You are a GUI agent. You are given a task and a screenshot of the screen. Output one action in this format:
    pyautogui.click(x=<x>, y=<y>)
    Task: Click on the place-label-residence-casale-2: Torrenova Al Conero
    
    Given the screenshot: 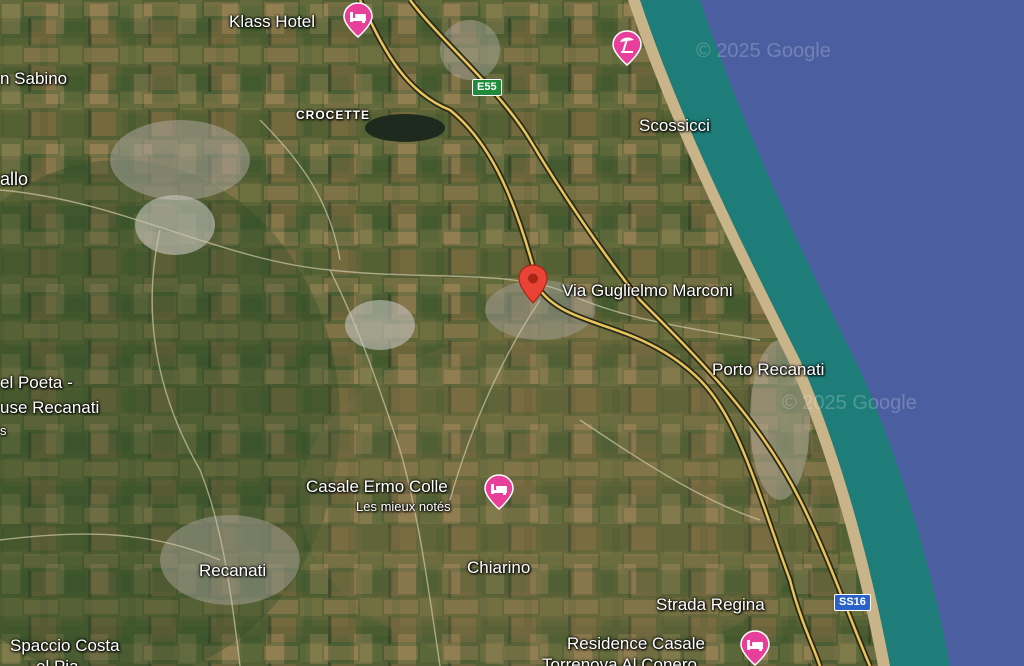 What is the action you would take?
    pyautogui.click(x=619, y=661)
    